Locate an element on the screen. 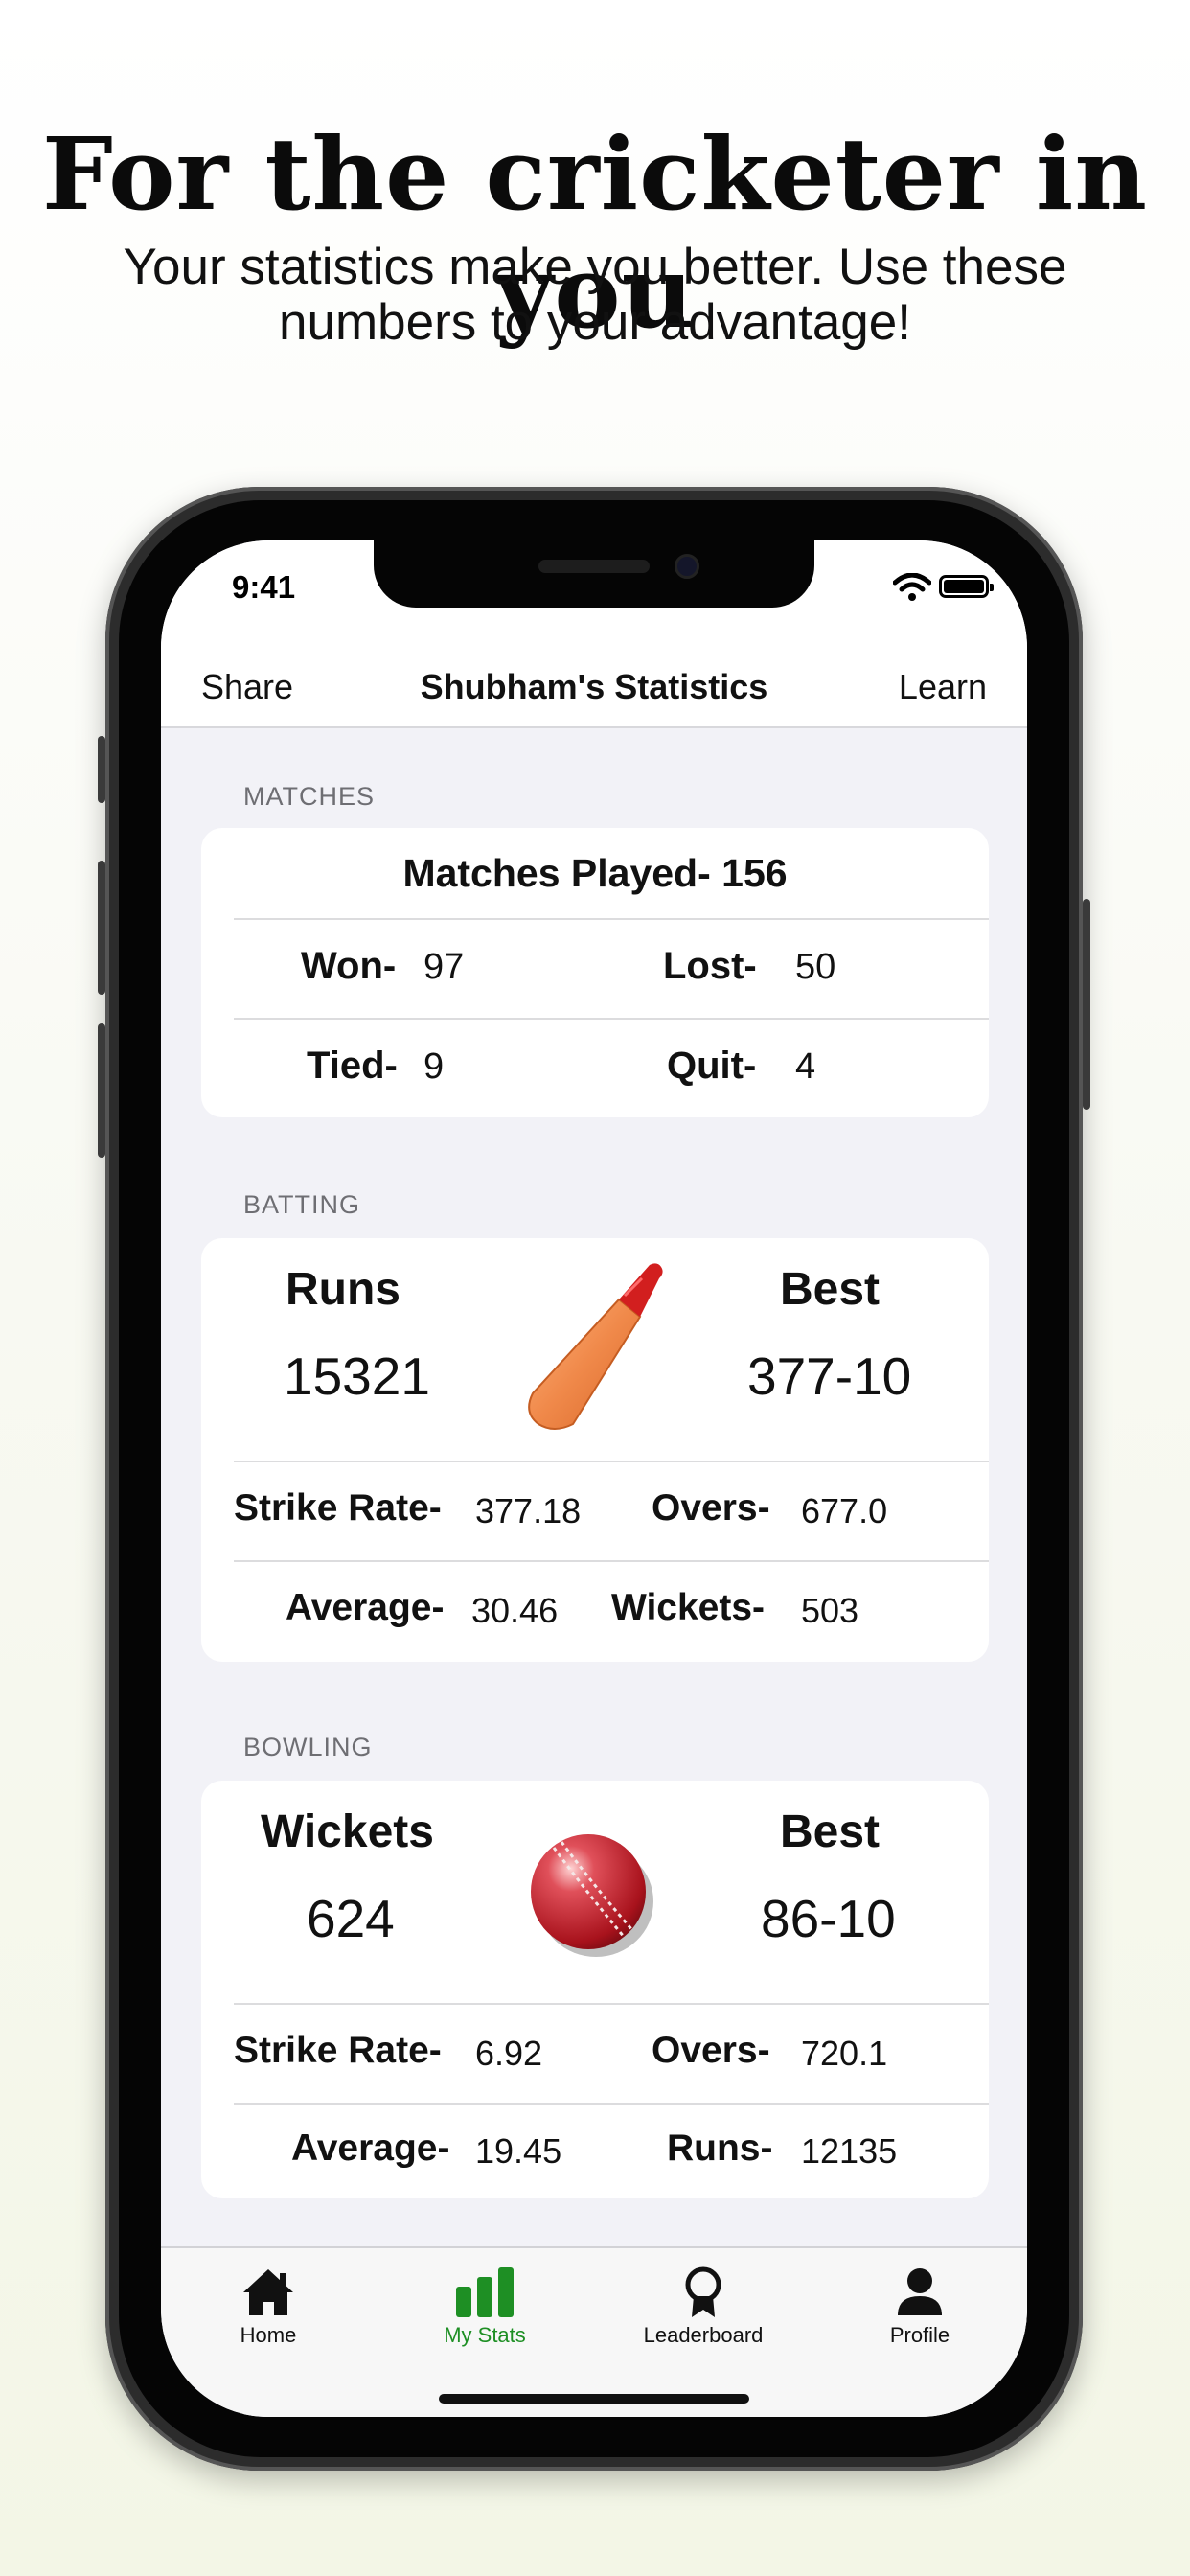 The width and height of the screenshot is (1190, 2576). batting-average-label: Average- is located at coordinates (366, 1607).